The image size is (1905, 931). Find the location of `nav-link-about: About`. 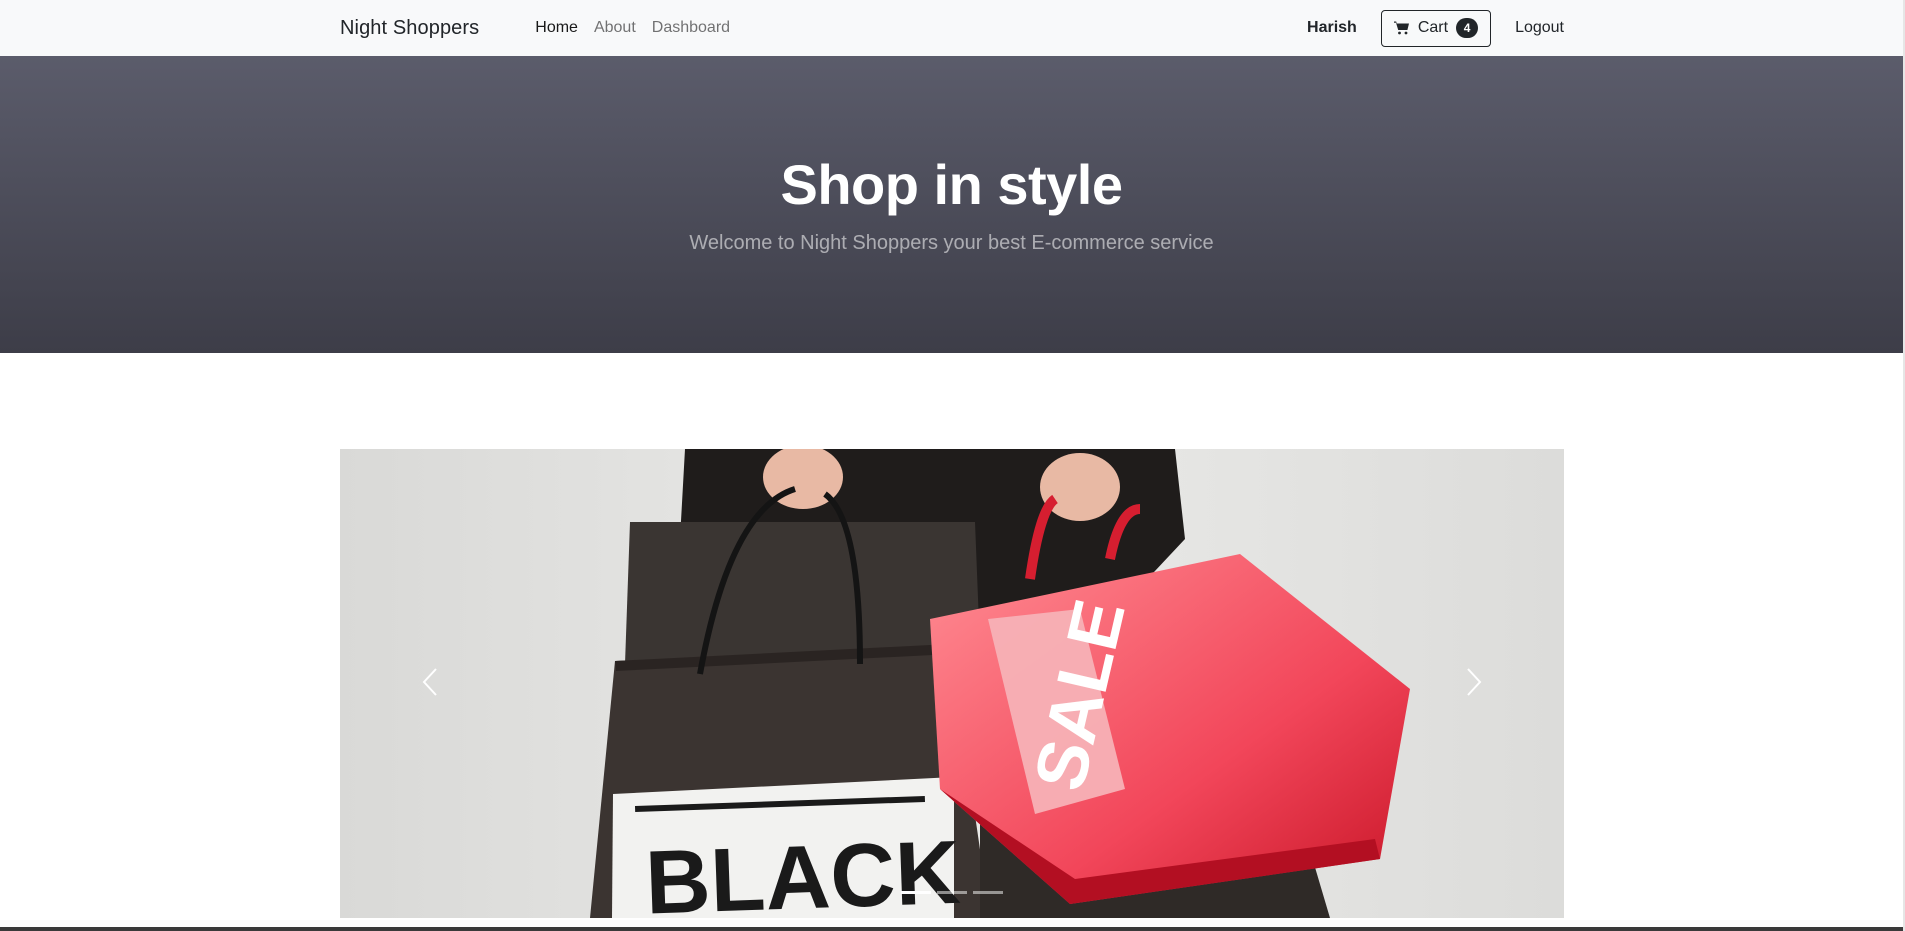

nav-link-about: About is located at coordinates (615, 28).